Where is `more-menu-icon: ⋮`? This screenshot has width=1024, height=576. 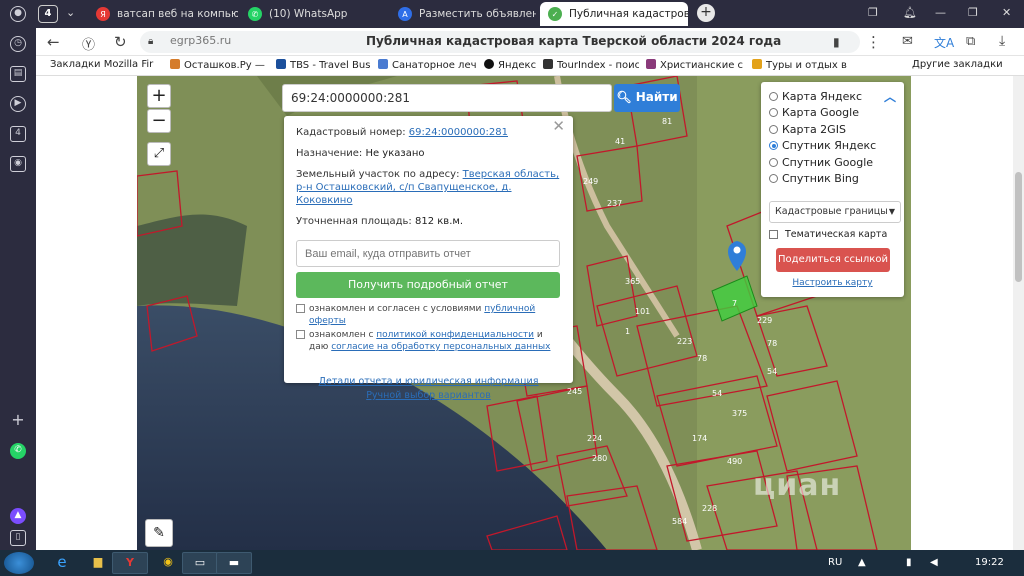 more-menu-icon: ⋮ is located at coordinates (873, 42).